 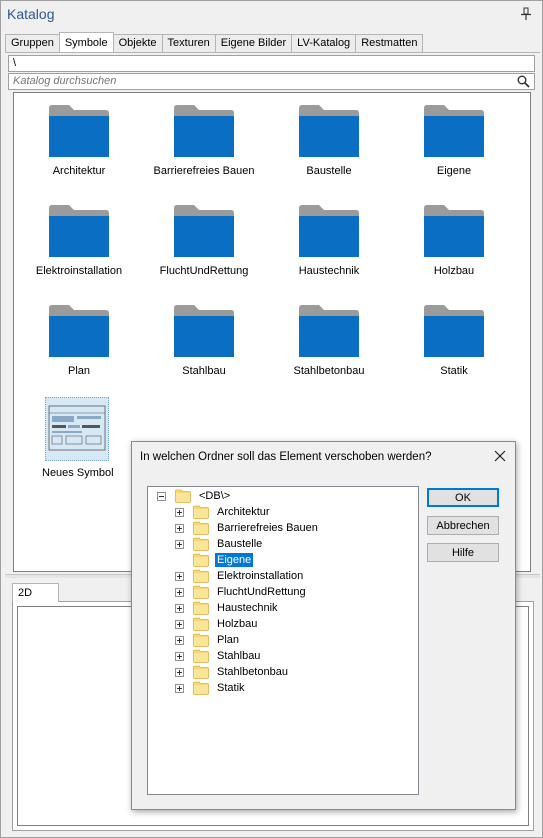 I want to click on folder-statik: Statik, so click(x=454, y=341).